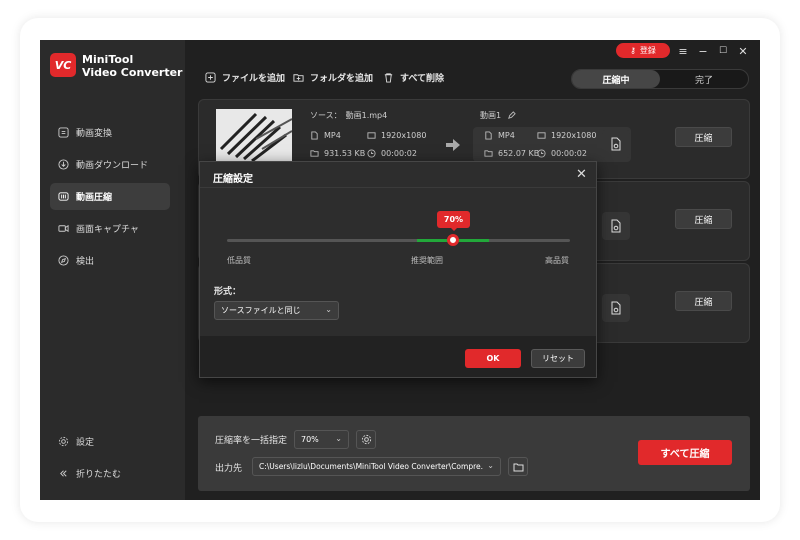 This screenshot has width=800, height=540. I want to click on compass-icon, so click(63, 260).